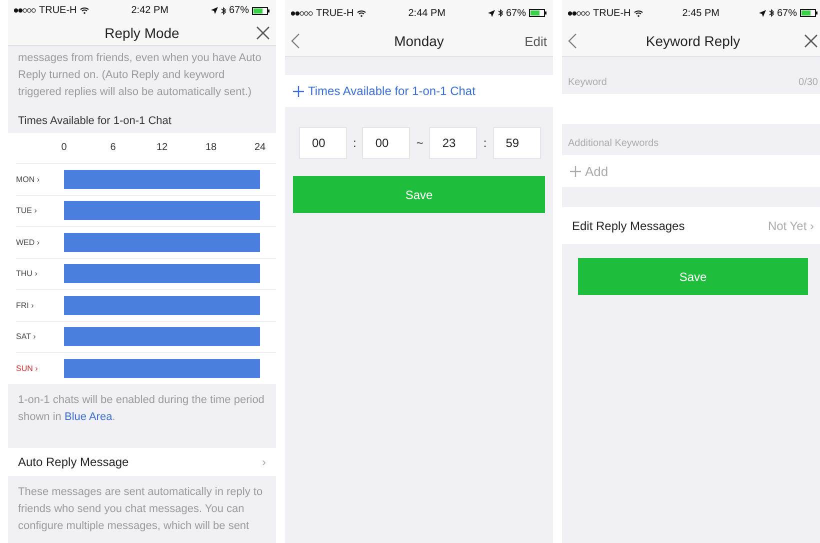 The width and height of the screenshot is (820, 543). I want to click on minute-field: 59, so click(516, 143).